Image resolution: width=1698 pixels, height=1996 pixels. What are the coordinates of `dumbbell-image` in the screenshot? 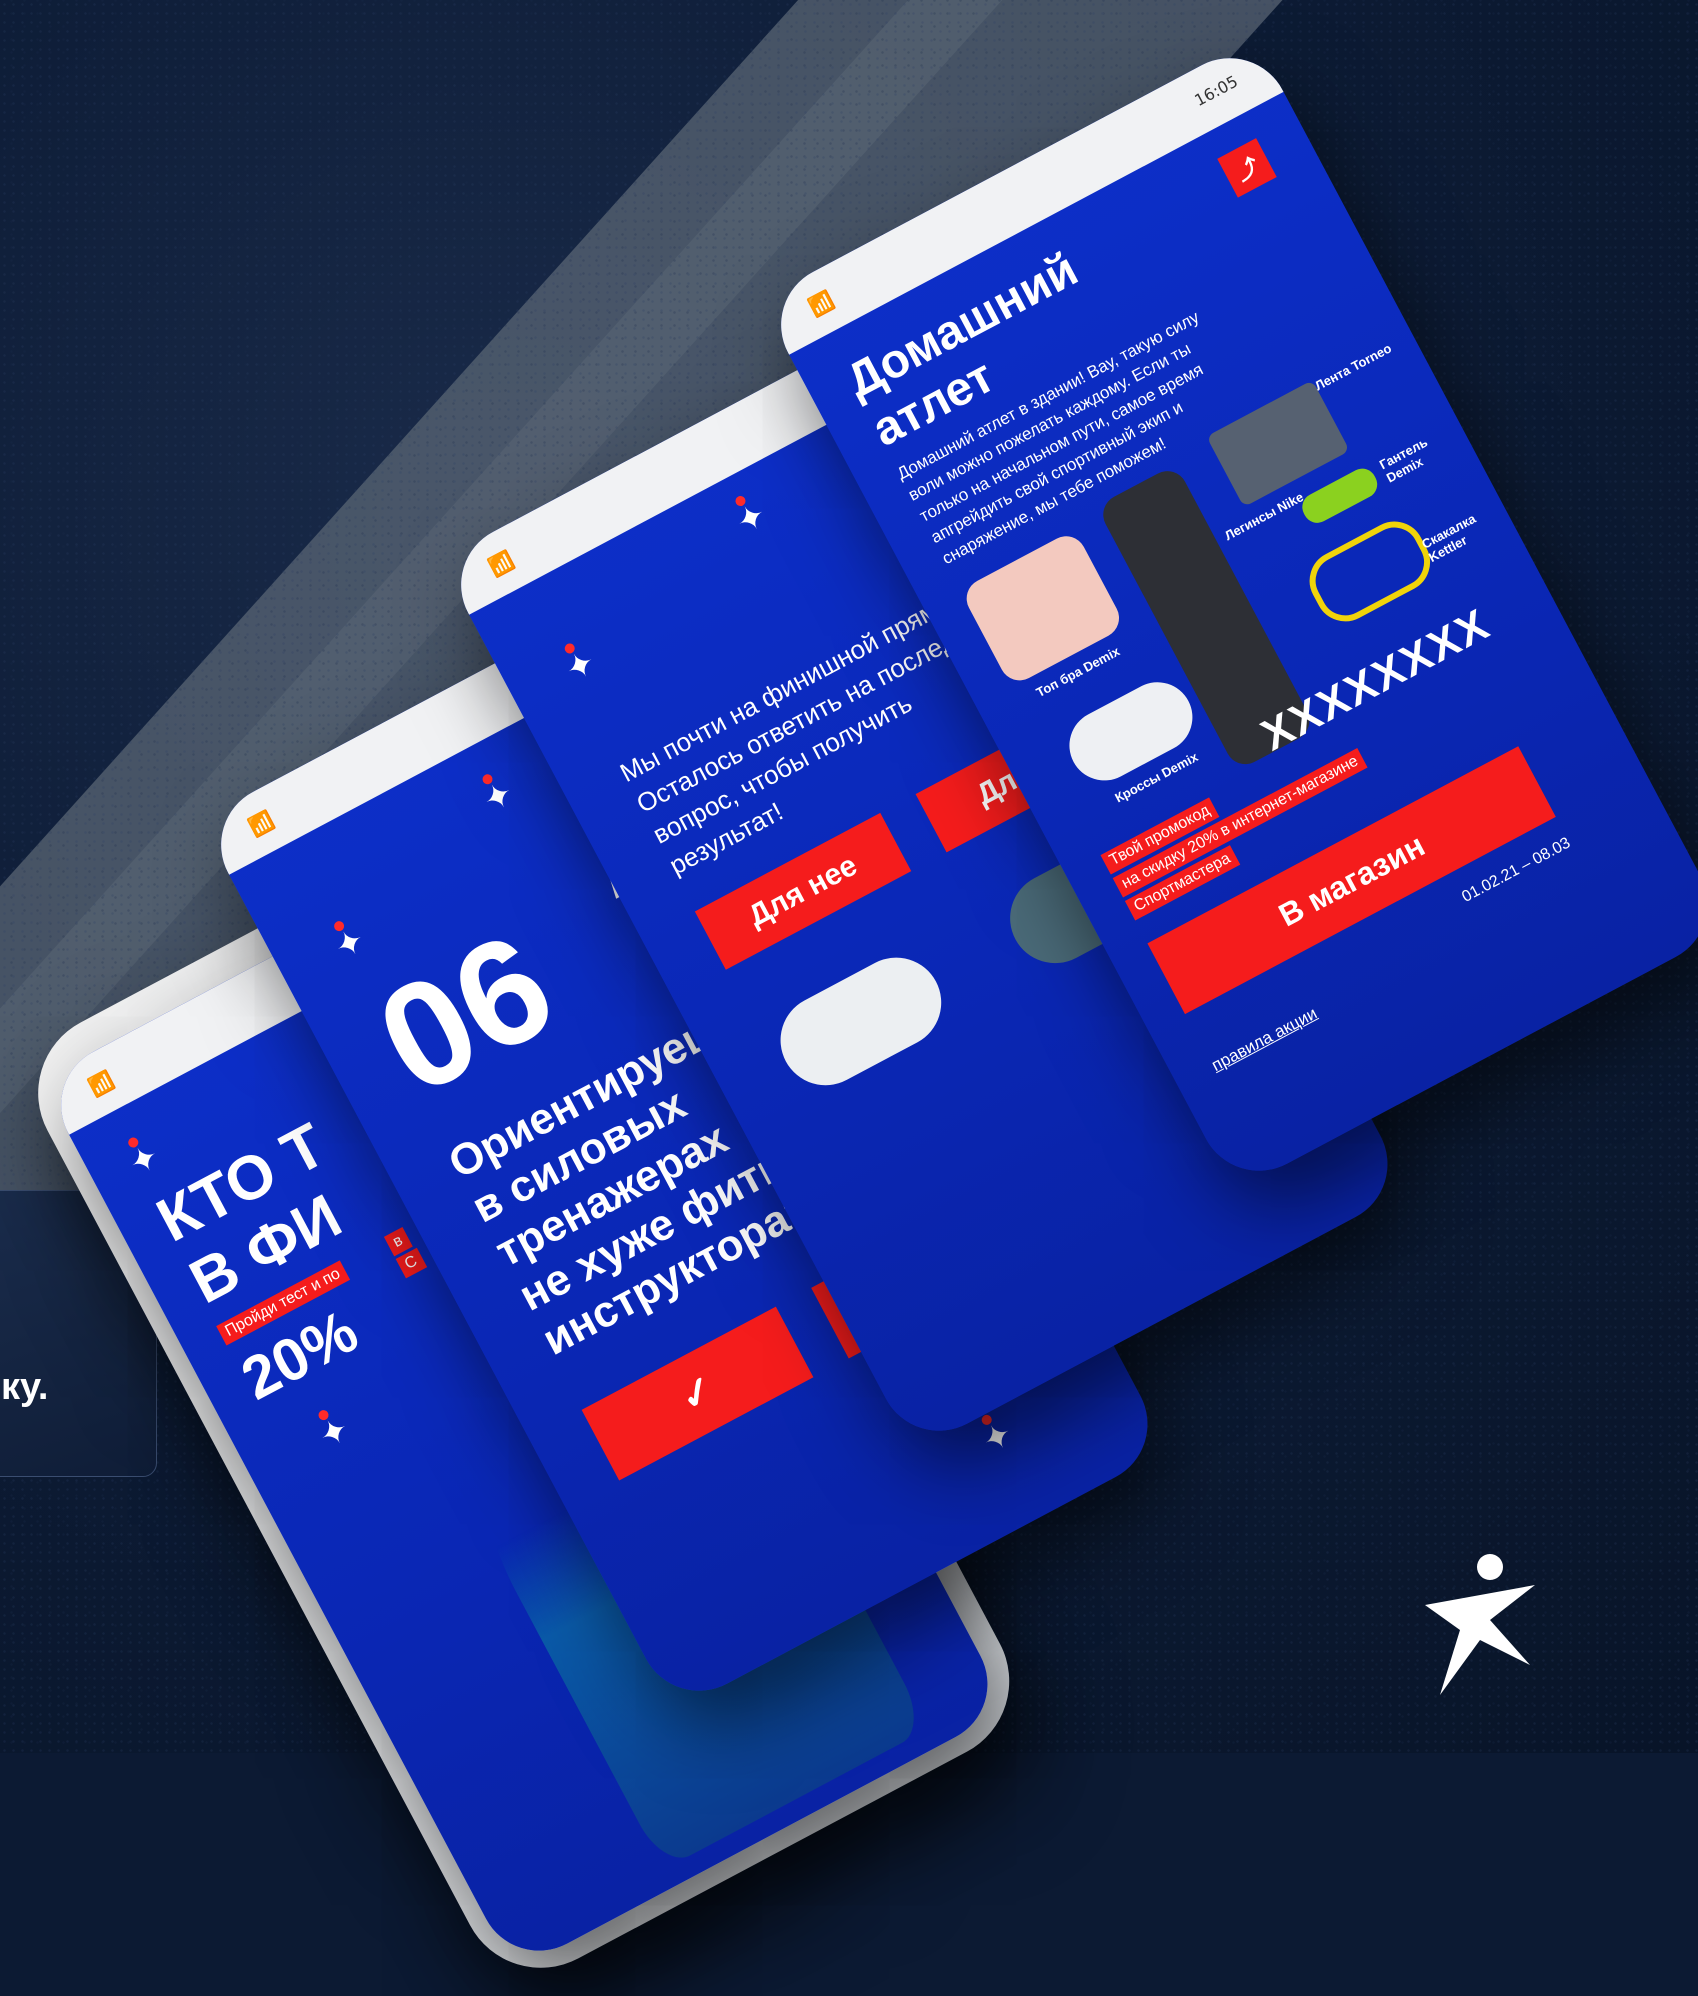 It's located at (1340, 495).